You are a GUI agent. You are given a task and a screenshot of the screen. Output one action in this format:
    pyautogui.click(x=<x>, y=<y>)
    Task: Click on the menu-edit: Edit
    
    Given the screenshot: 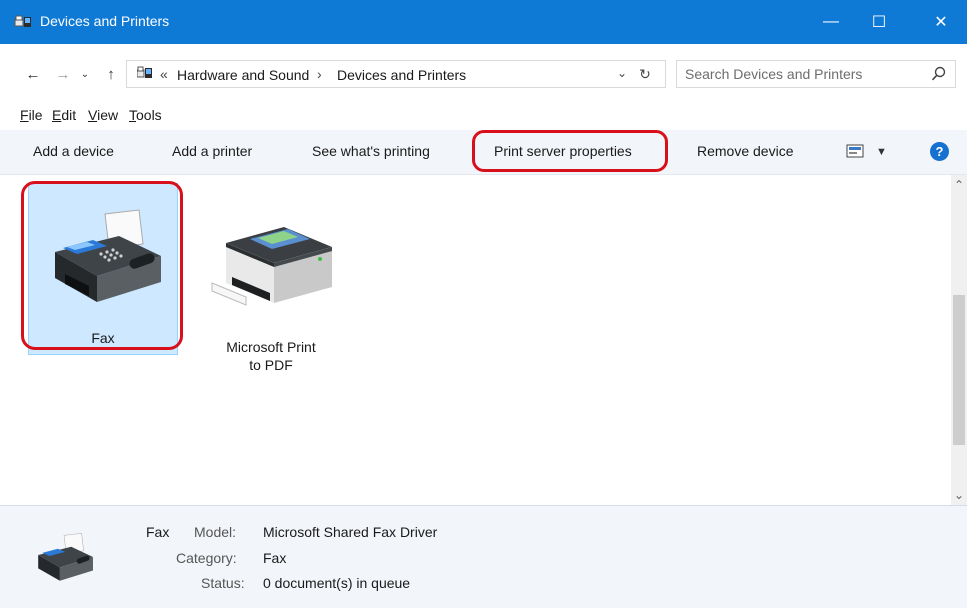 What is the action you would take?
    pyautogui.click(x=64, y=115)
    